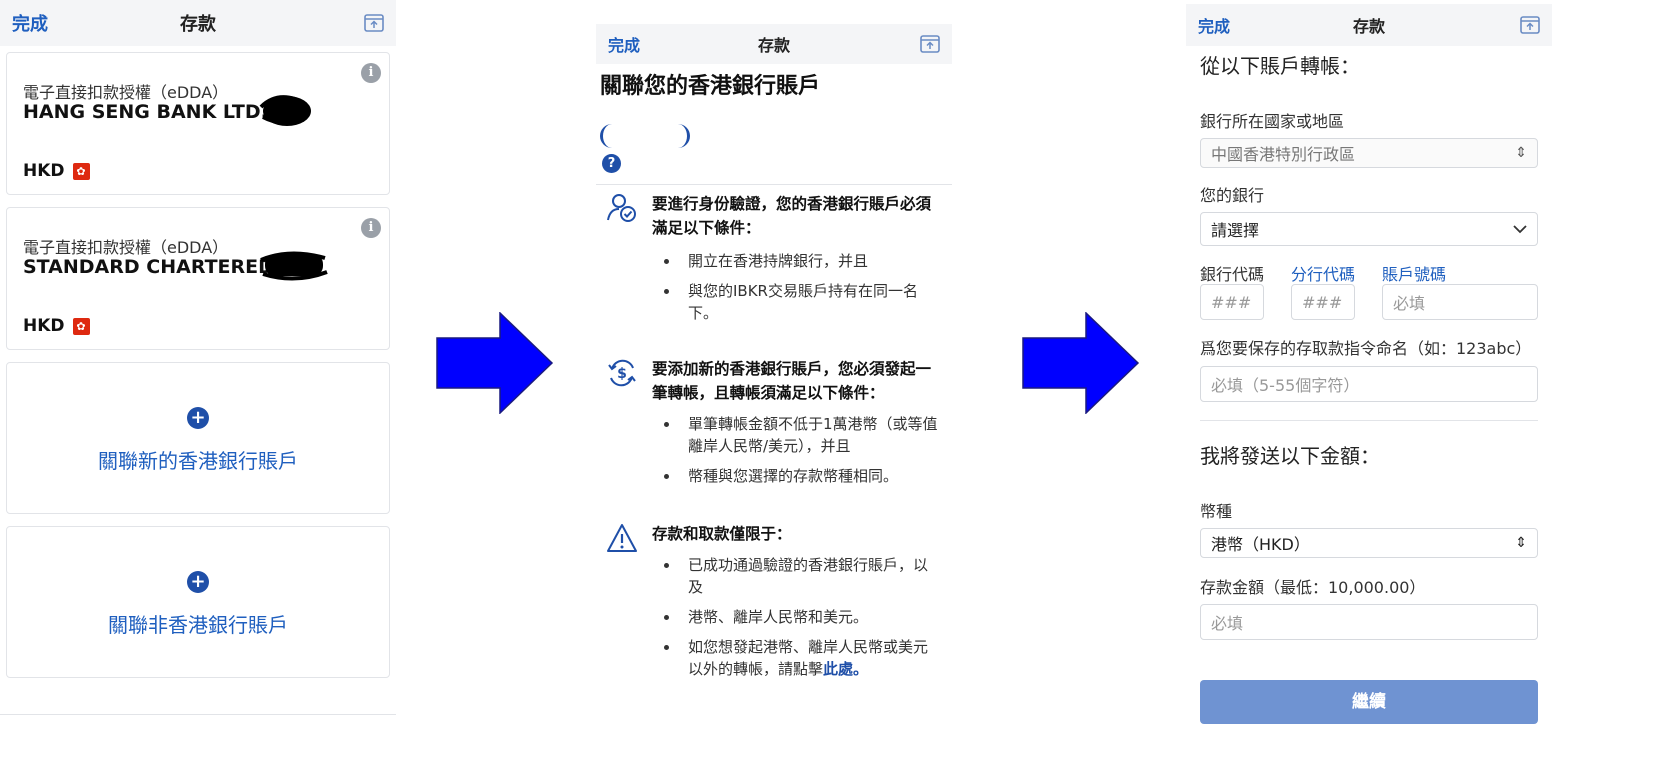 Image resolution: width=1656 pixels, height=782 pixels. Describe the element at coordinates (797, 302) in the screenshot. I see `list-item: 與您的IBKR交易賬戶持有在同一名下。` at that location.